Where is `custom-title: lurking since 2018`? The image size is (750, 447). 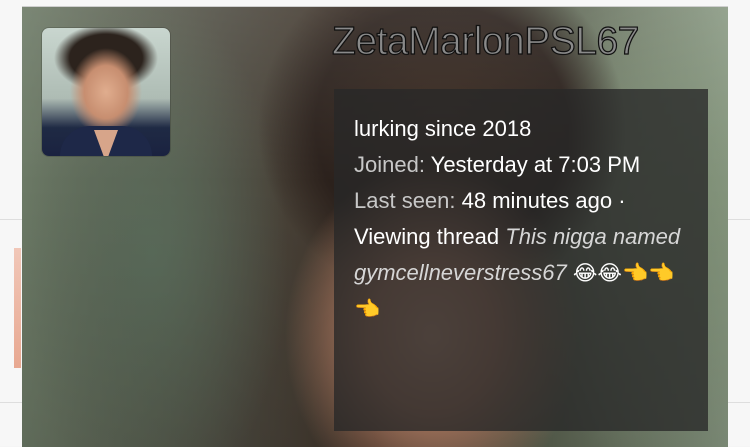 custom-title: lurking since 2018 is located at coordinates (443, 128).